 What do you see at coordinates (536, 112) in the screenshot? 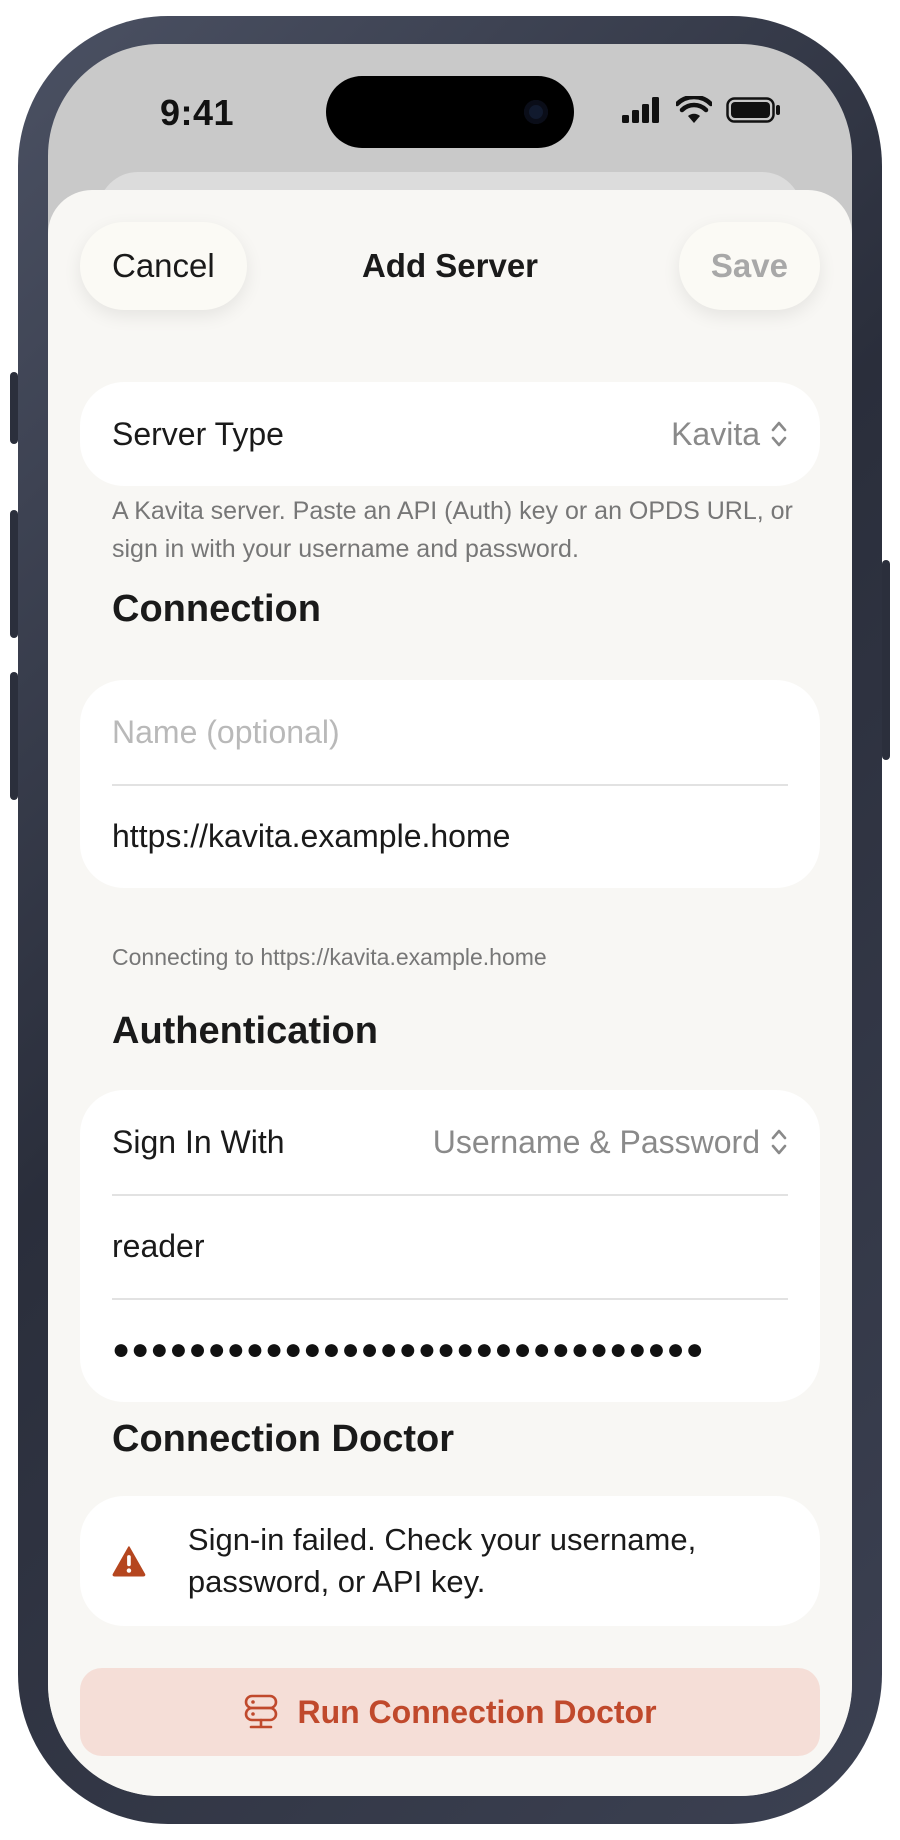
I see `camera-icon` at bounding box center [536, 112].